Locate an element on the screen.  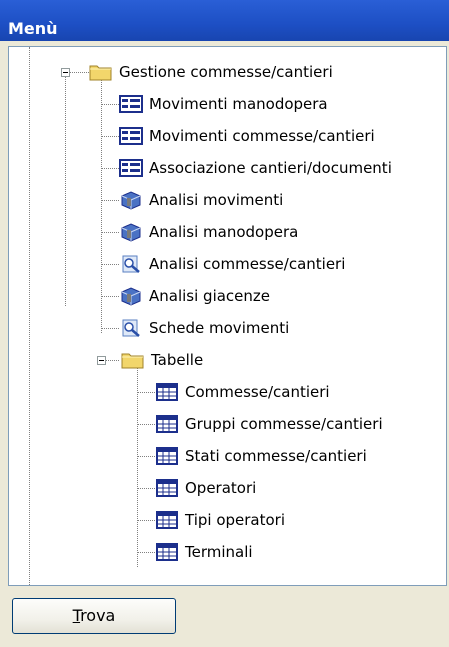
tree-item: Stati commesse/cantieri is located at coordinates (227, 456).